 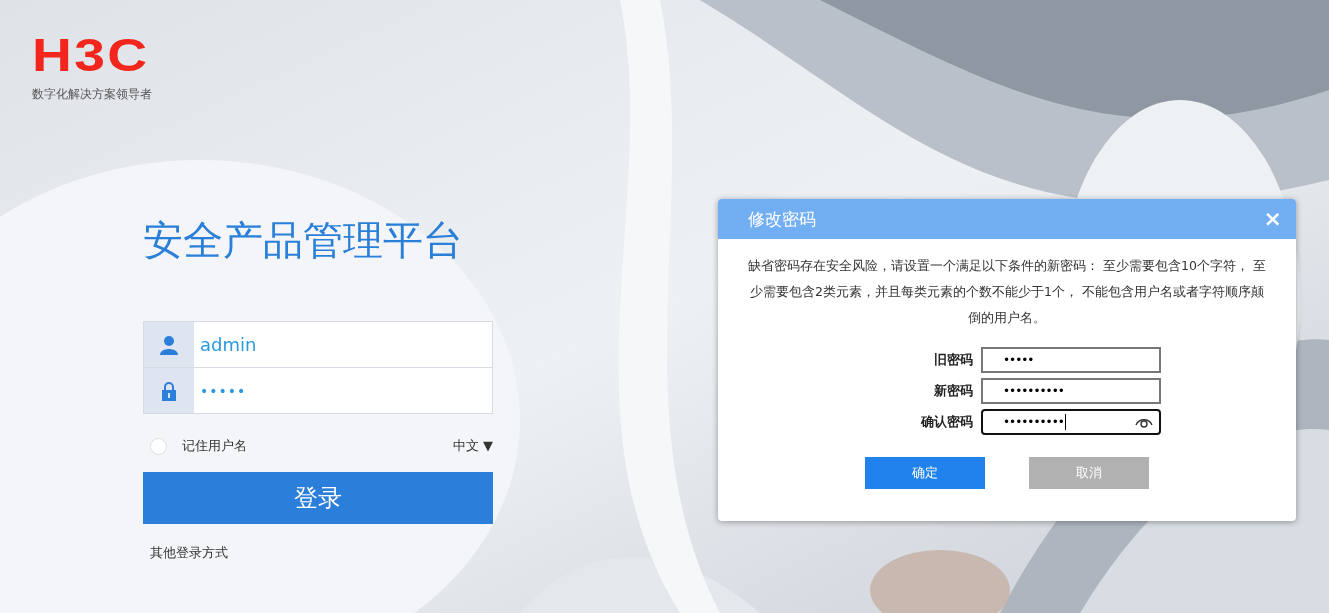 What do you see at coordinates (1089, 473) in the screenshot?
I see `cancel-button: 取消` at bounding box center [1089, 473].